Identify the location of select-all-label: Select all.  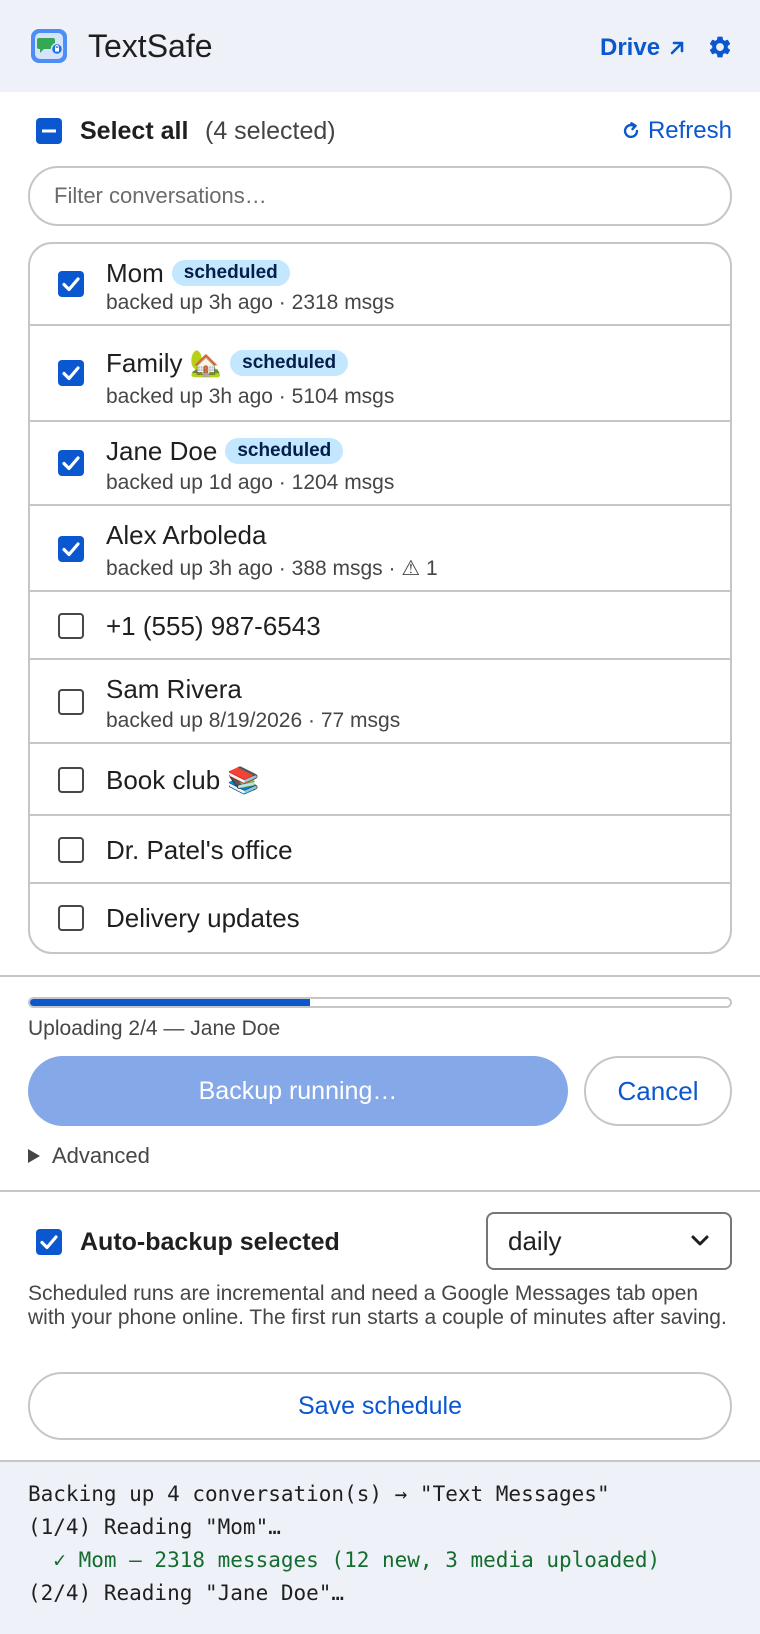
(134, 131).